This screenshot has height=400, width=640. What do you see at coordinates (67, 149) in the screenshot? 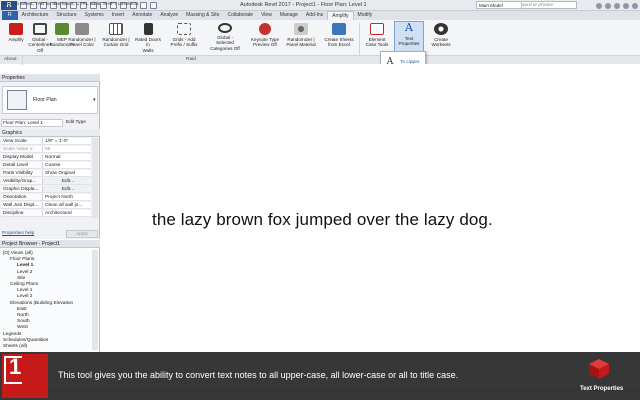
I see `prop-value: 96` at bounding box center [67, 149].